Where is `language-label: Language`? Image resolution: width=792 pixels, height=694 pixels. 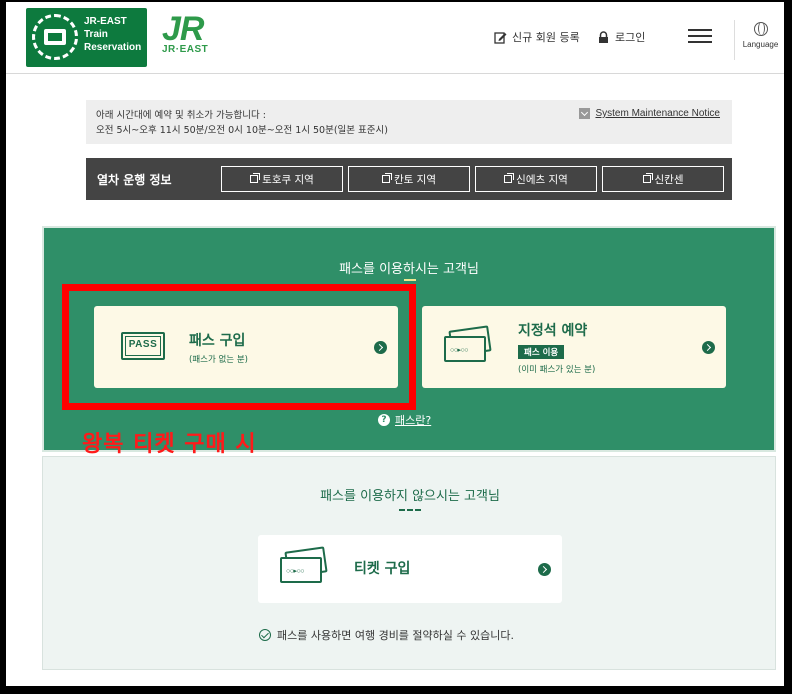 language-label: Language is located at coordinates (760, 44).